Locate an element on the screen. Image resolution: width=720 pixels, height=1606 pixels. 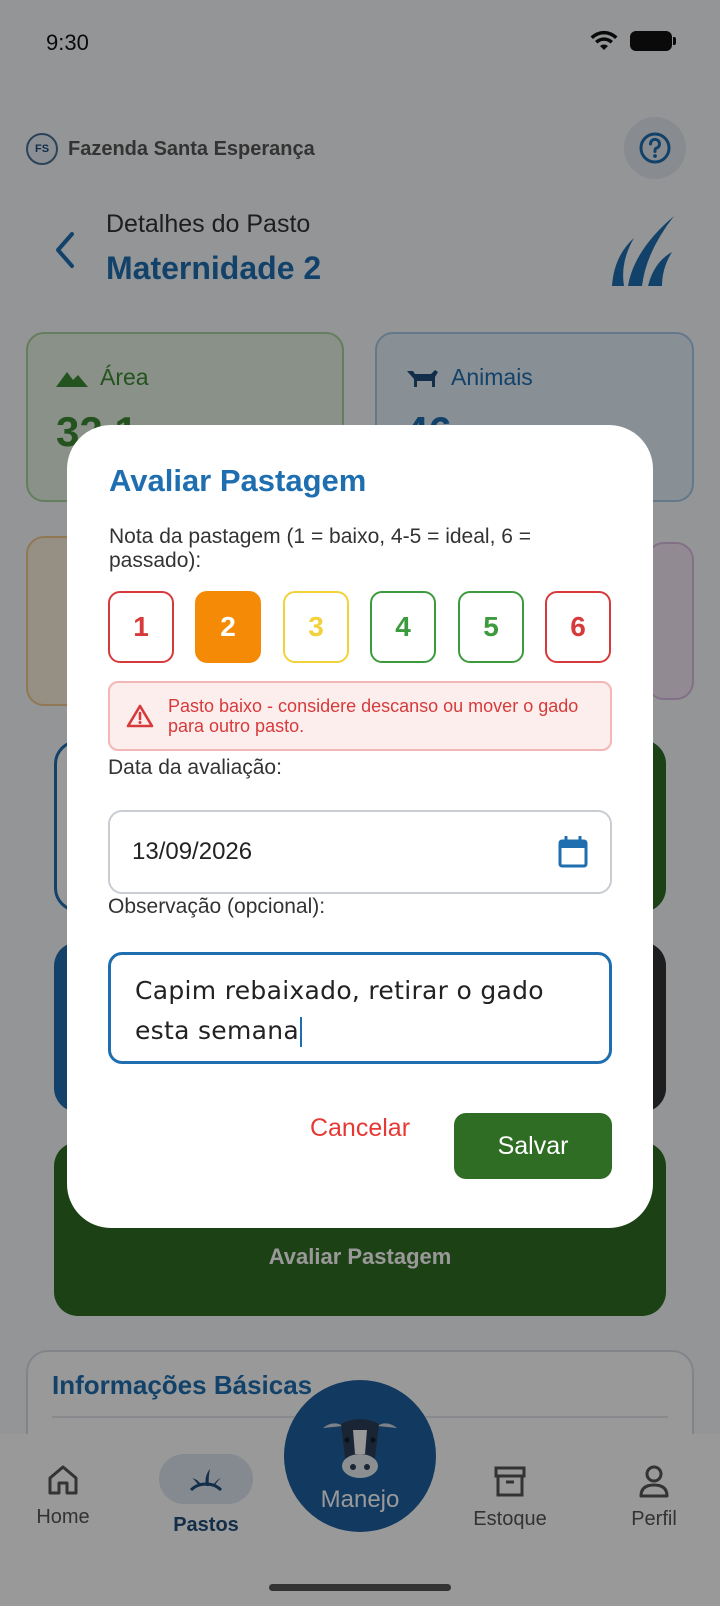
rating-option-1: 1 is located at coordinates (141, 627).